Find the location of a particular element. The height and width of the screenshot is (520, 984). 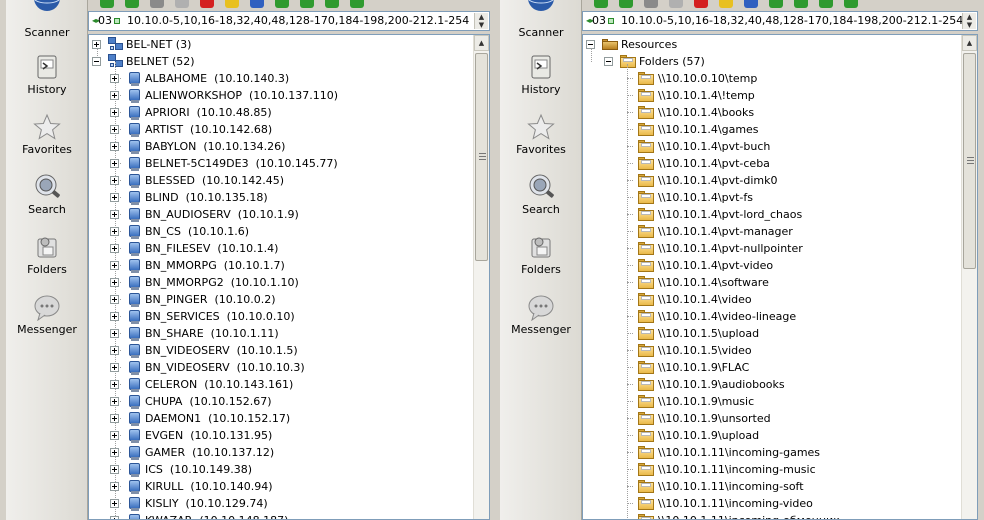

host-row: BLESSED (10.10.142.45) is located at coordinates (214, 180).